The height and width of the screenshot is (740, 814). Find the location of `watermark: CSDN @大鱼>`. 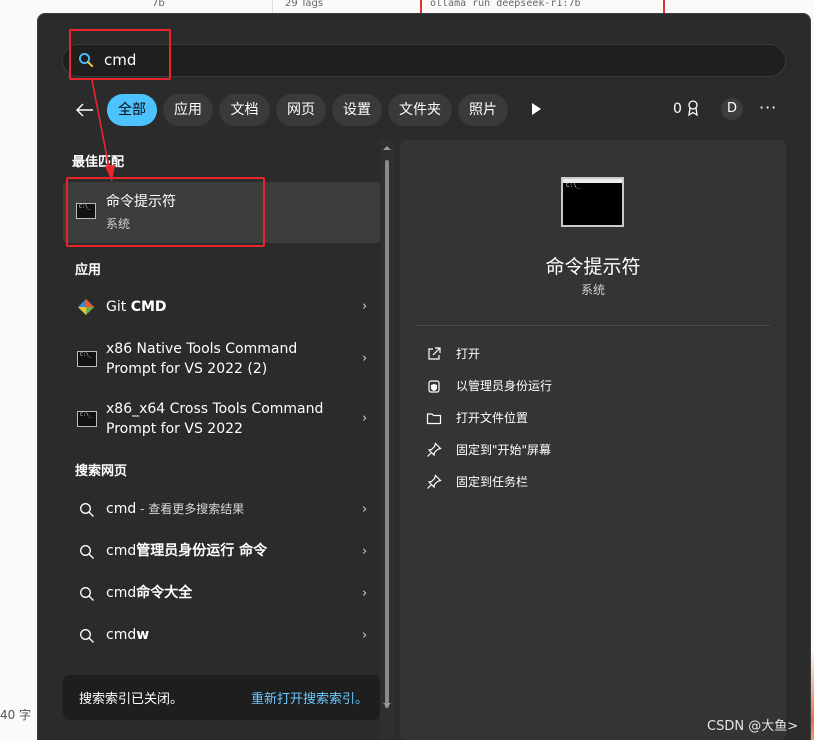

watermark: CSDN @大鱼> is located at coordinates (753, 726).